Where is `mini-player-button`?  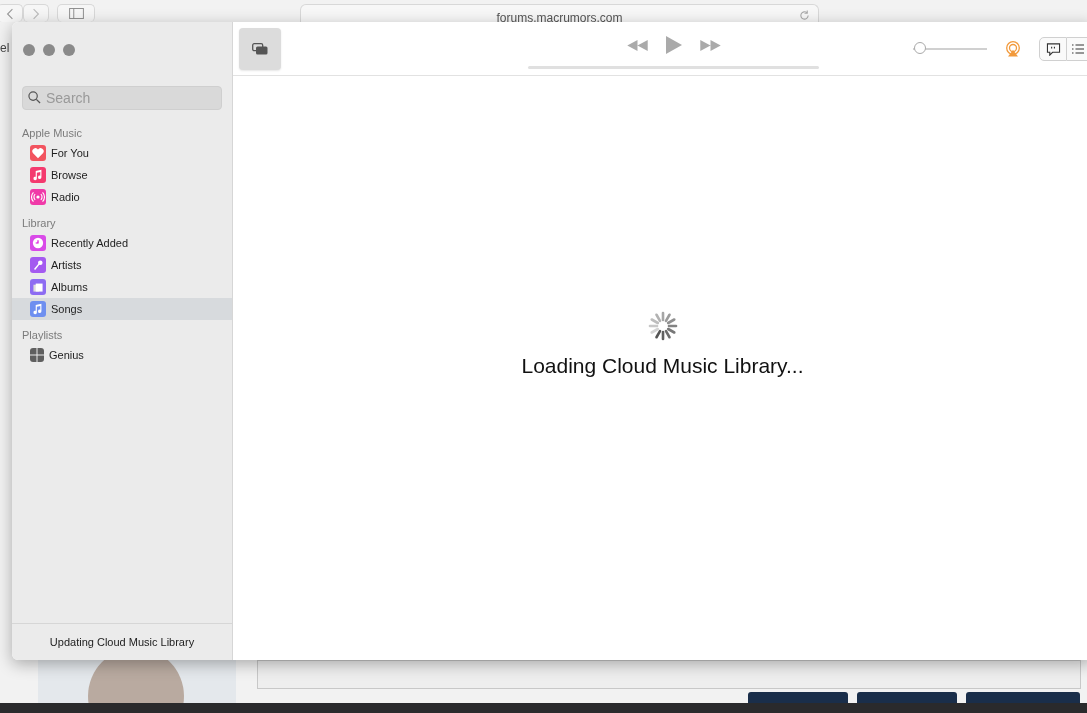 mini-player-button is located at coordinates (260, 48).